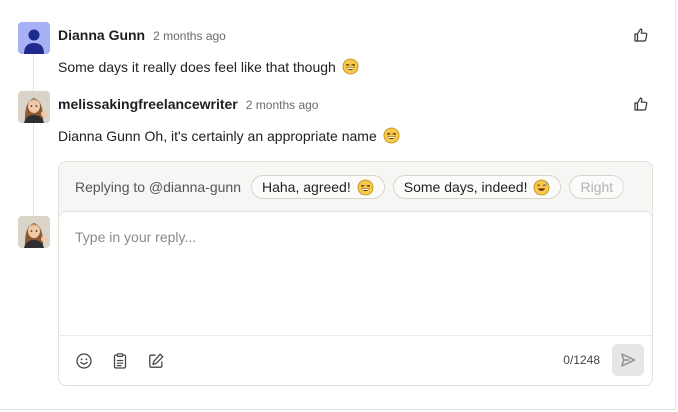 The image size is (678, 412). I want to click on suggestion-chip-label: Some days, indeed!, so click(465, 187).